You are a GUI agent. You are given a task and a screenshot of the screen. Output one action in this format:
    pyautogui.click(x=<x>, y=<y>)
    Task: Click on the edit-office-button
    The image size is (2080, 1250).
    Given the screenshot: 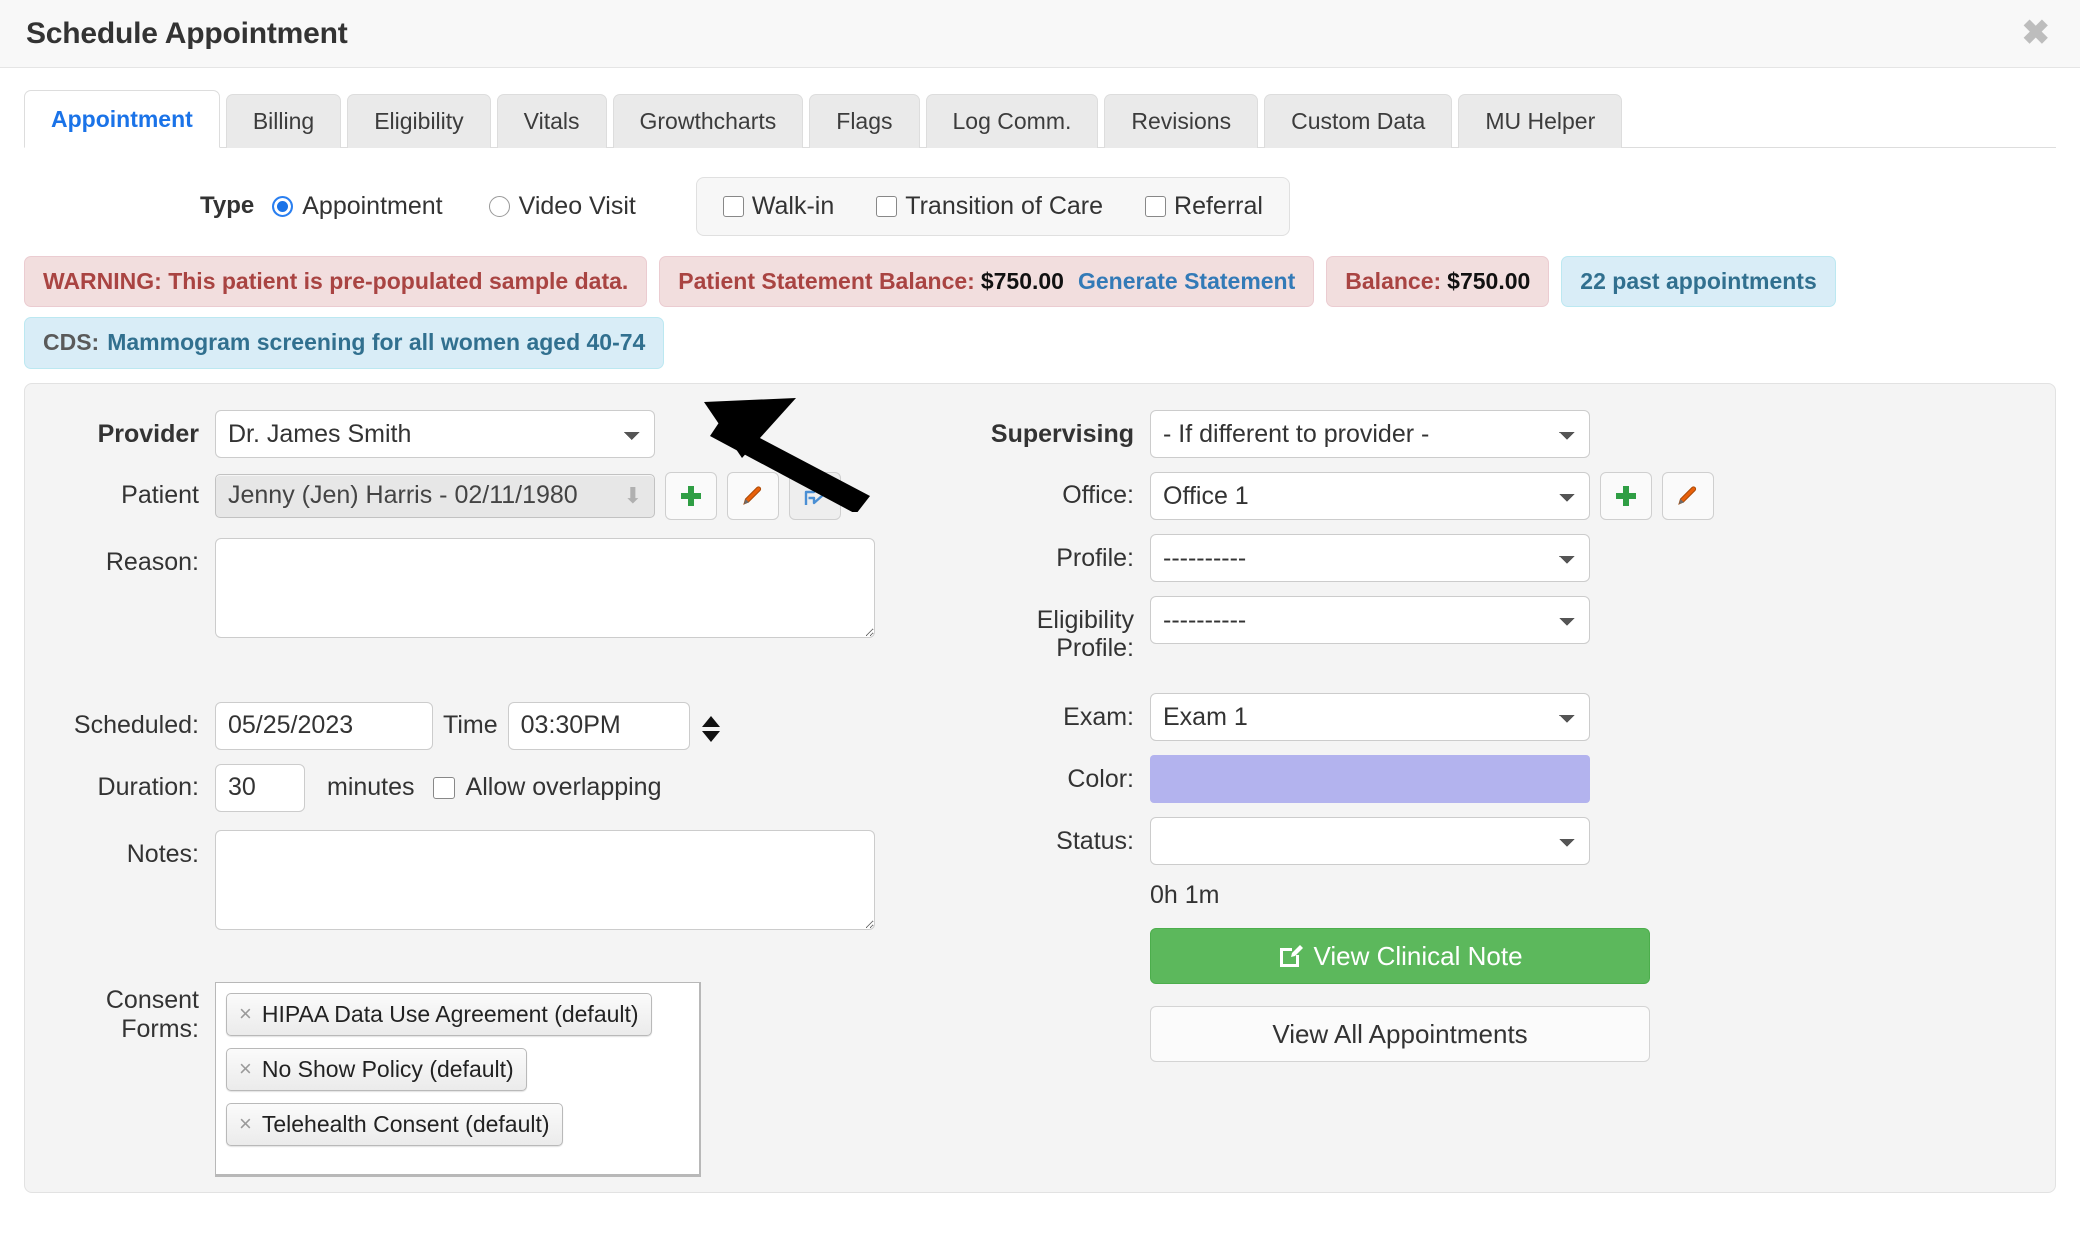 What is the action you would take?
    pyautogui.click(x=1688, y=495)
    